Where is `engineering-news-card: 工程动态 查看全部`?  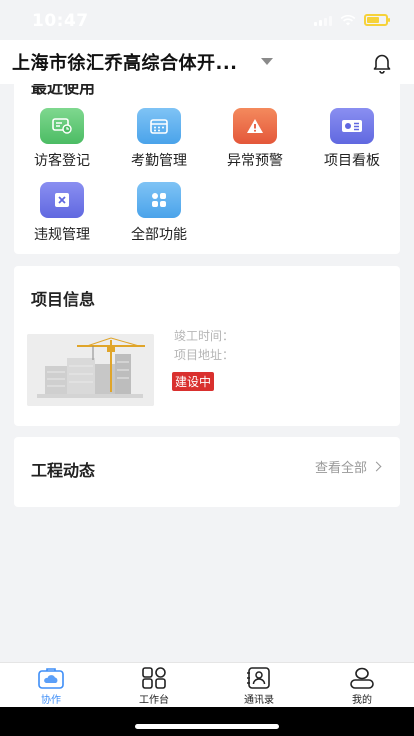 engineering-news-card: 工程动态 查看全部 is located at coordinates (207, 472).